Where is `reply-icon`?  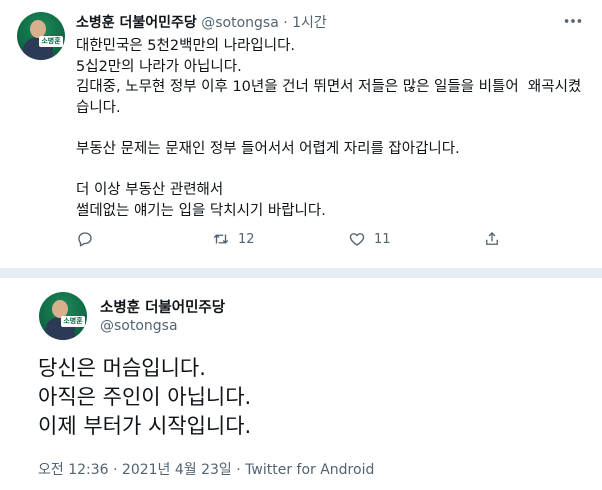
reply-icon is located at coordinates (85, 239).